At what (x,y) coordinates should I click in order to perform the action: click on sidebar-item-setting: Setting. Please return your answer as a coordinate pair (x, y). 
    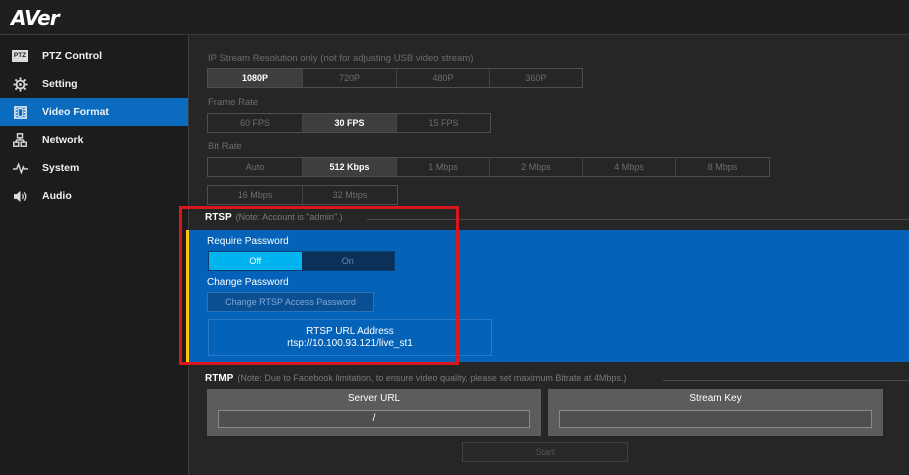
    Looking at the image, I should click on (94, 84).